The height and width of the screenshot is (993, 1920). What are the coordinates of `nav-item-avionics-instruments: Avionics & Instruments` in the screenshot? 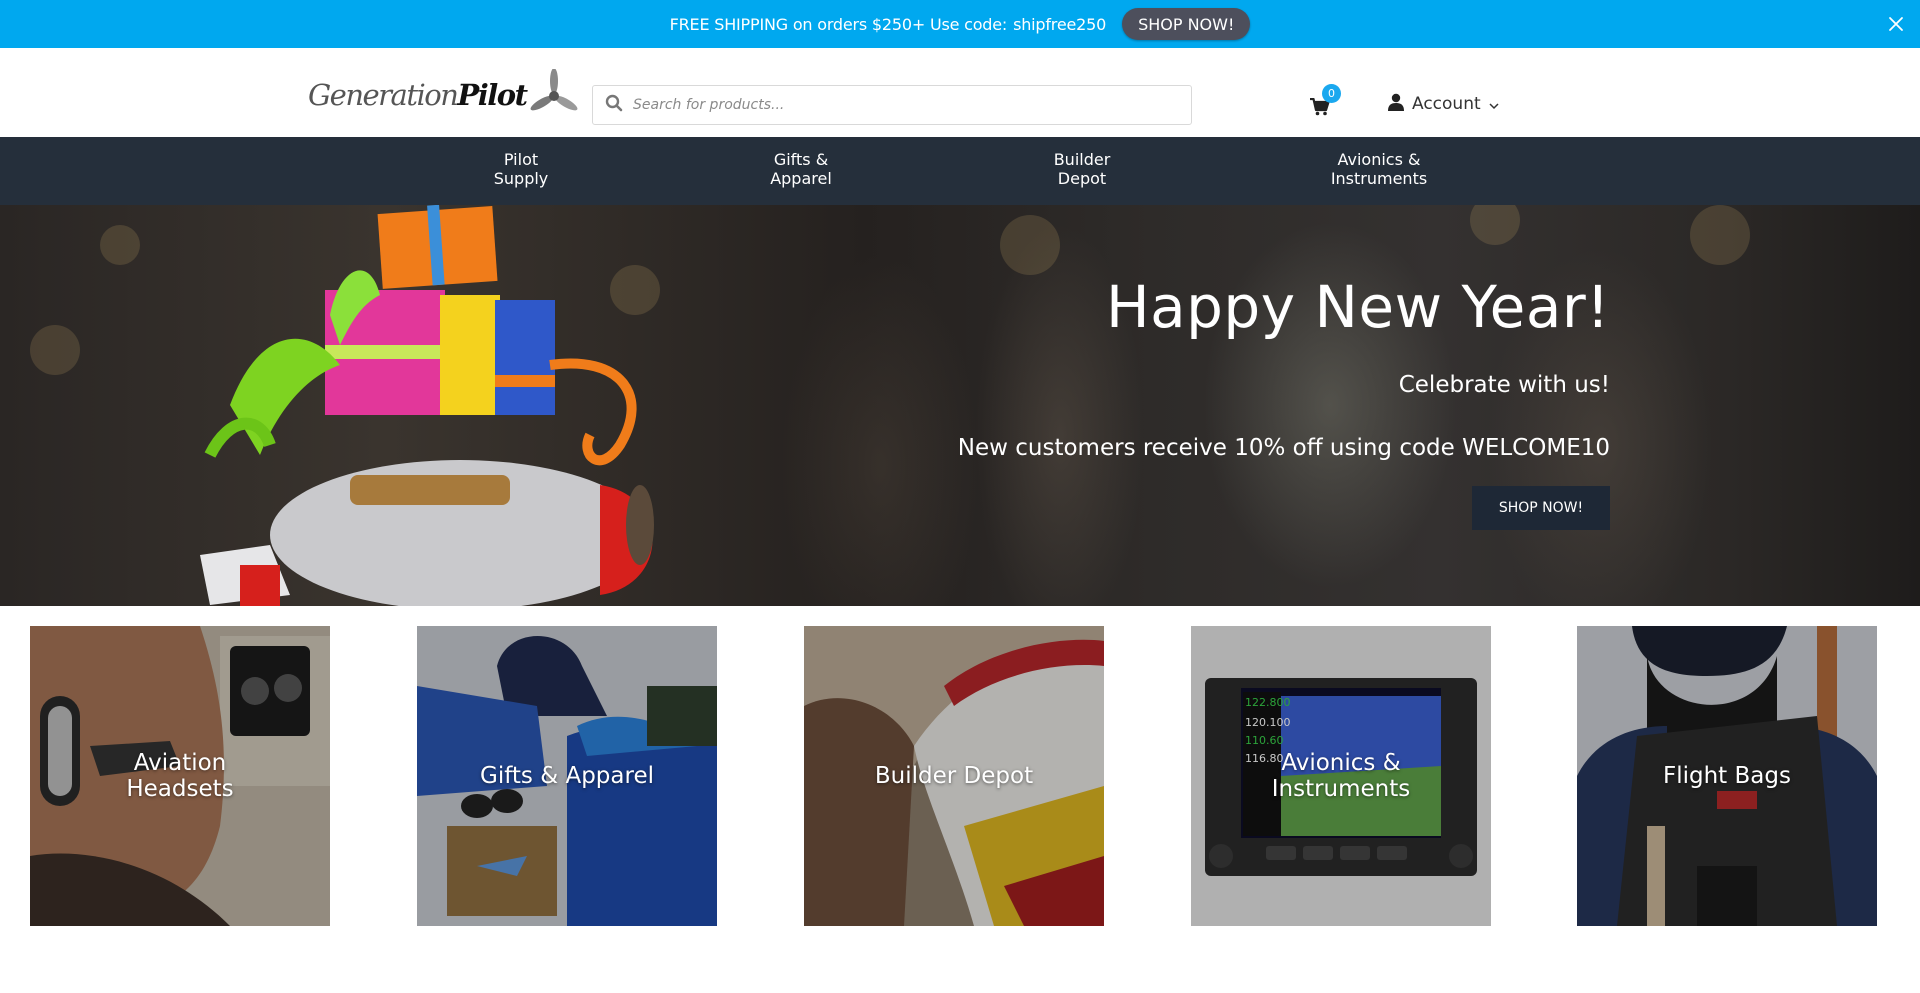 It's located at (1379, 169).